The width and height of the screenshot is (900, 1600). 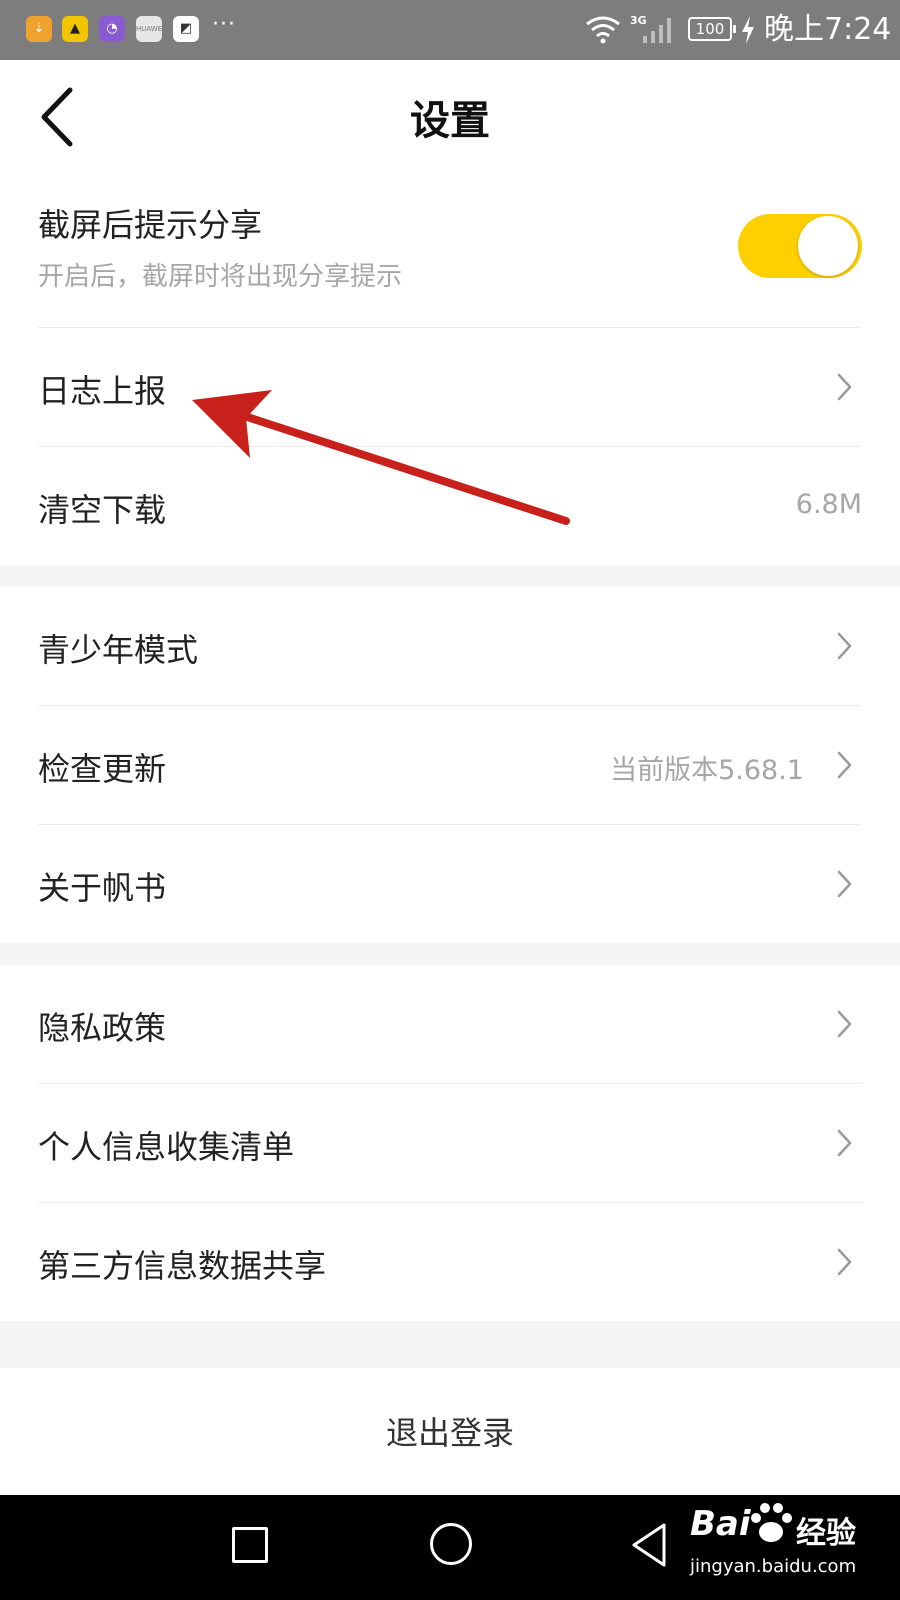 I want to click on privacy-policy-label: 隐私政策, so click(x=102, y=1028).